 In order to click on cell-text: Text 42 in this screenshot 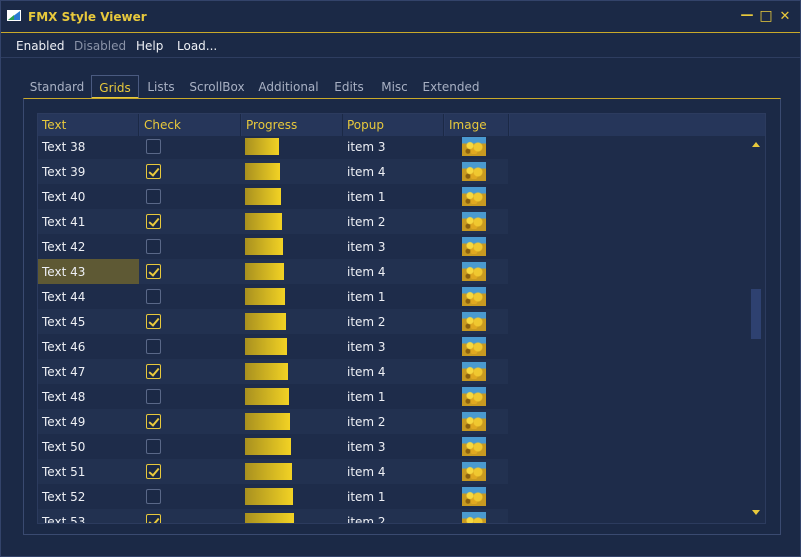, I will do `click(88, 246)`.